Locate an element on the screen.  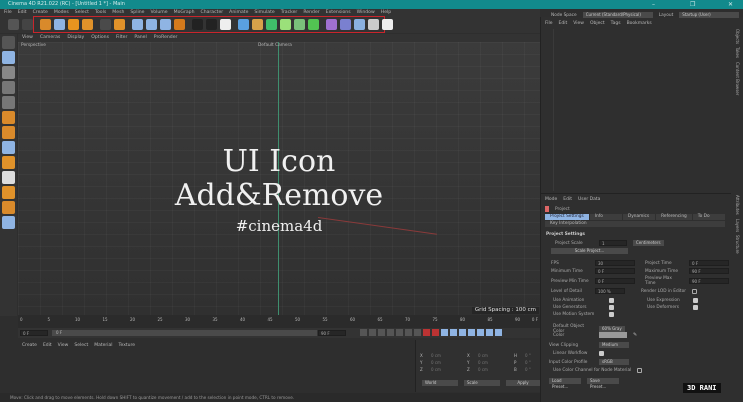
tab-content-browser: Content Browser is located at coordinates (737, 78).